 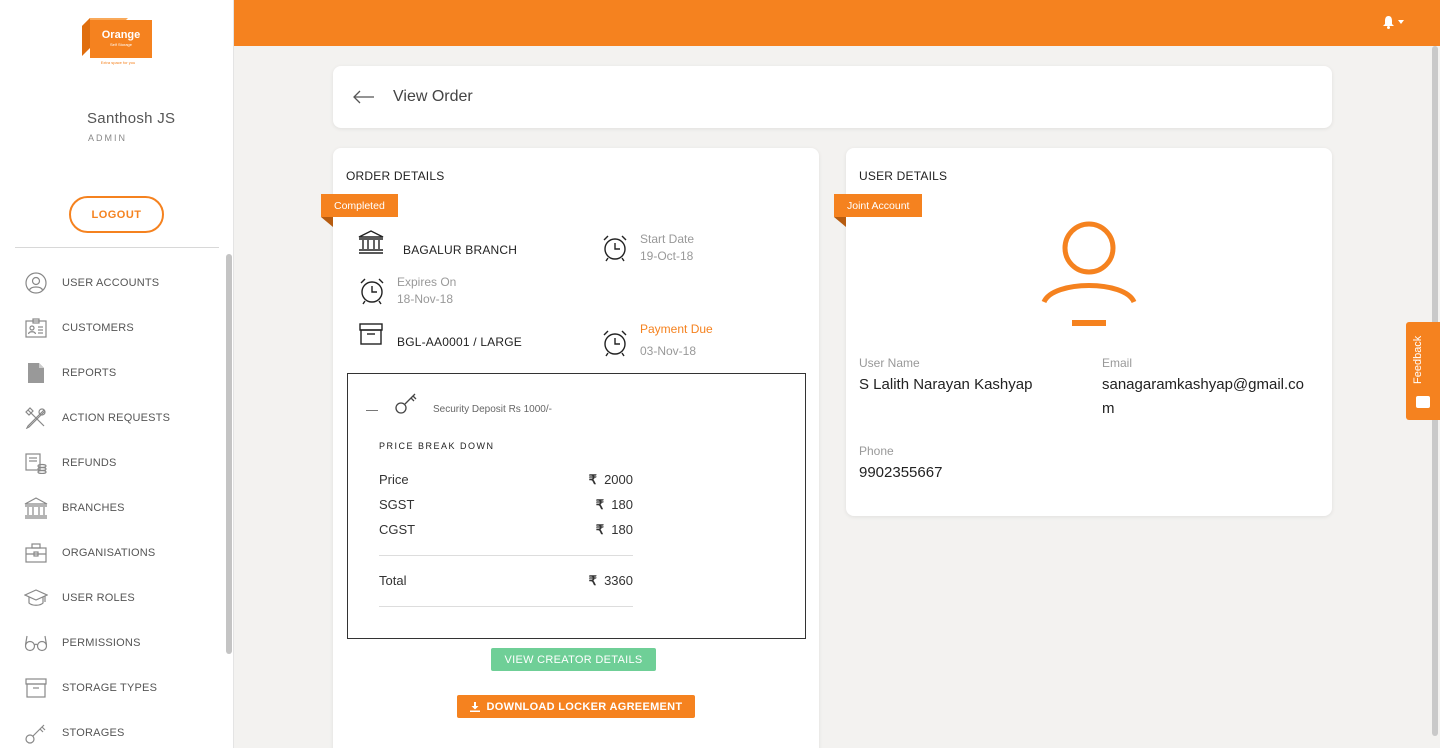 I want to click on svg-text: Extra space for you, so click(x=118, y=62).